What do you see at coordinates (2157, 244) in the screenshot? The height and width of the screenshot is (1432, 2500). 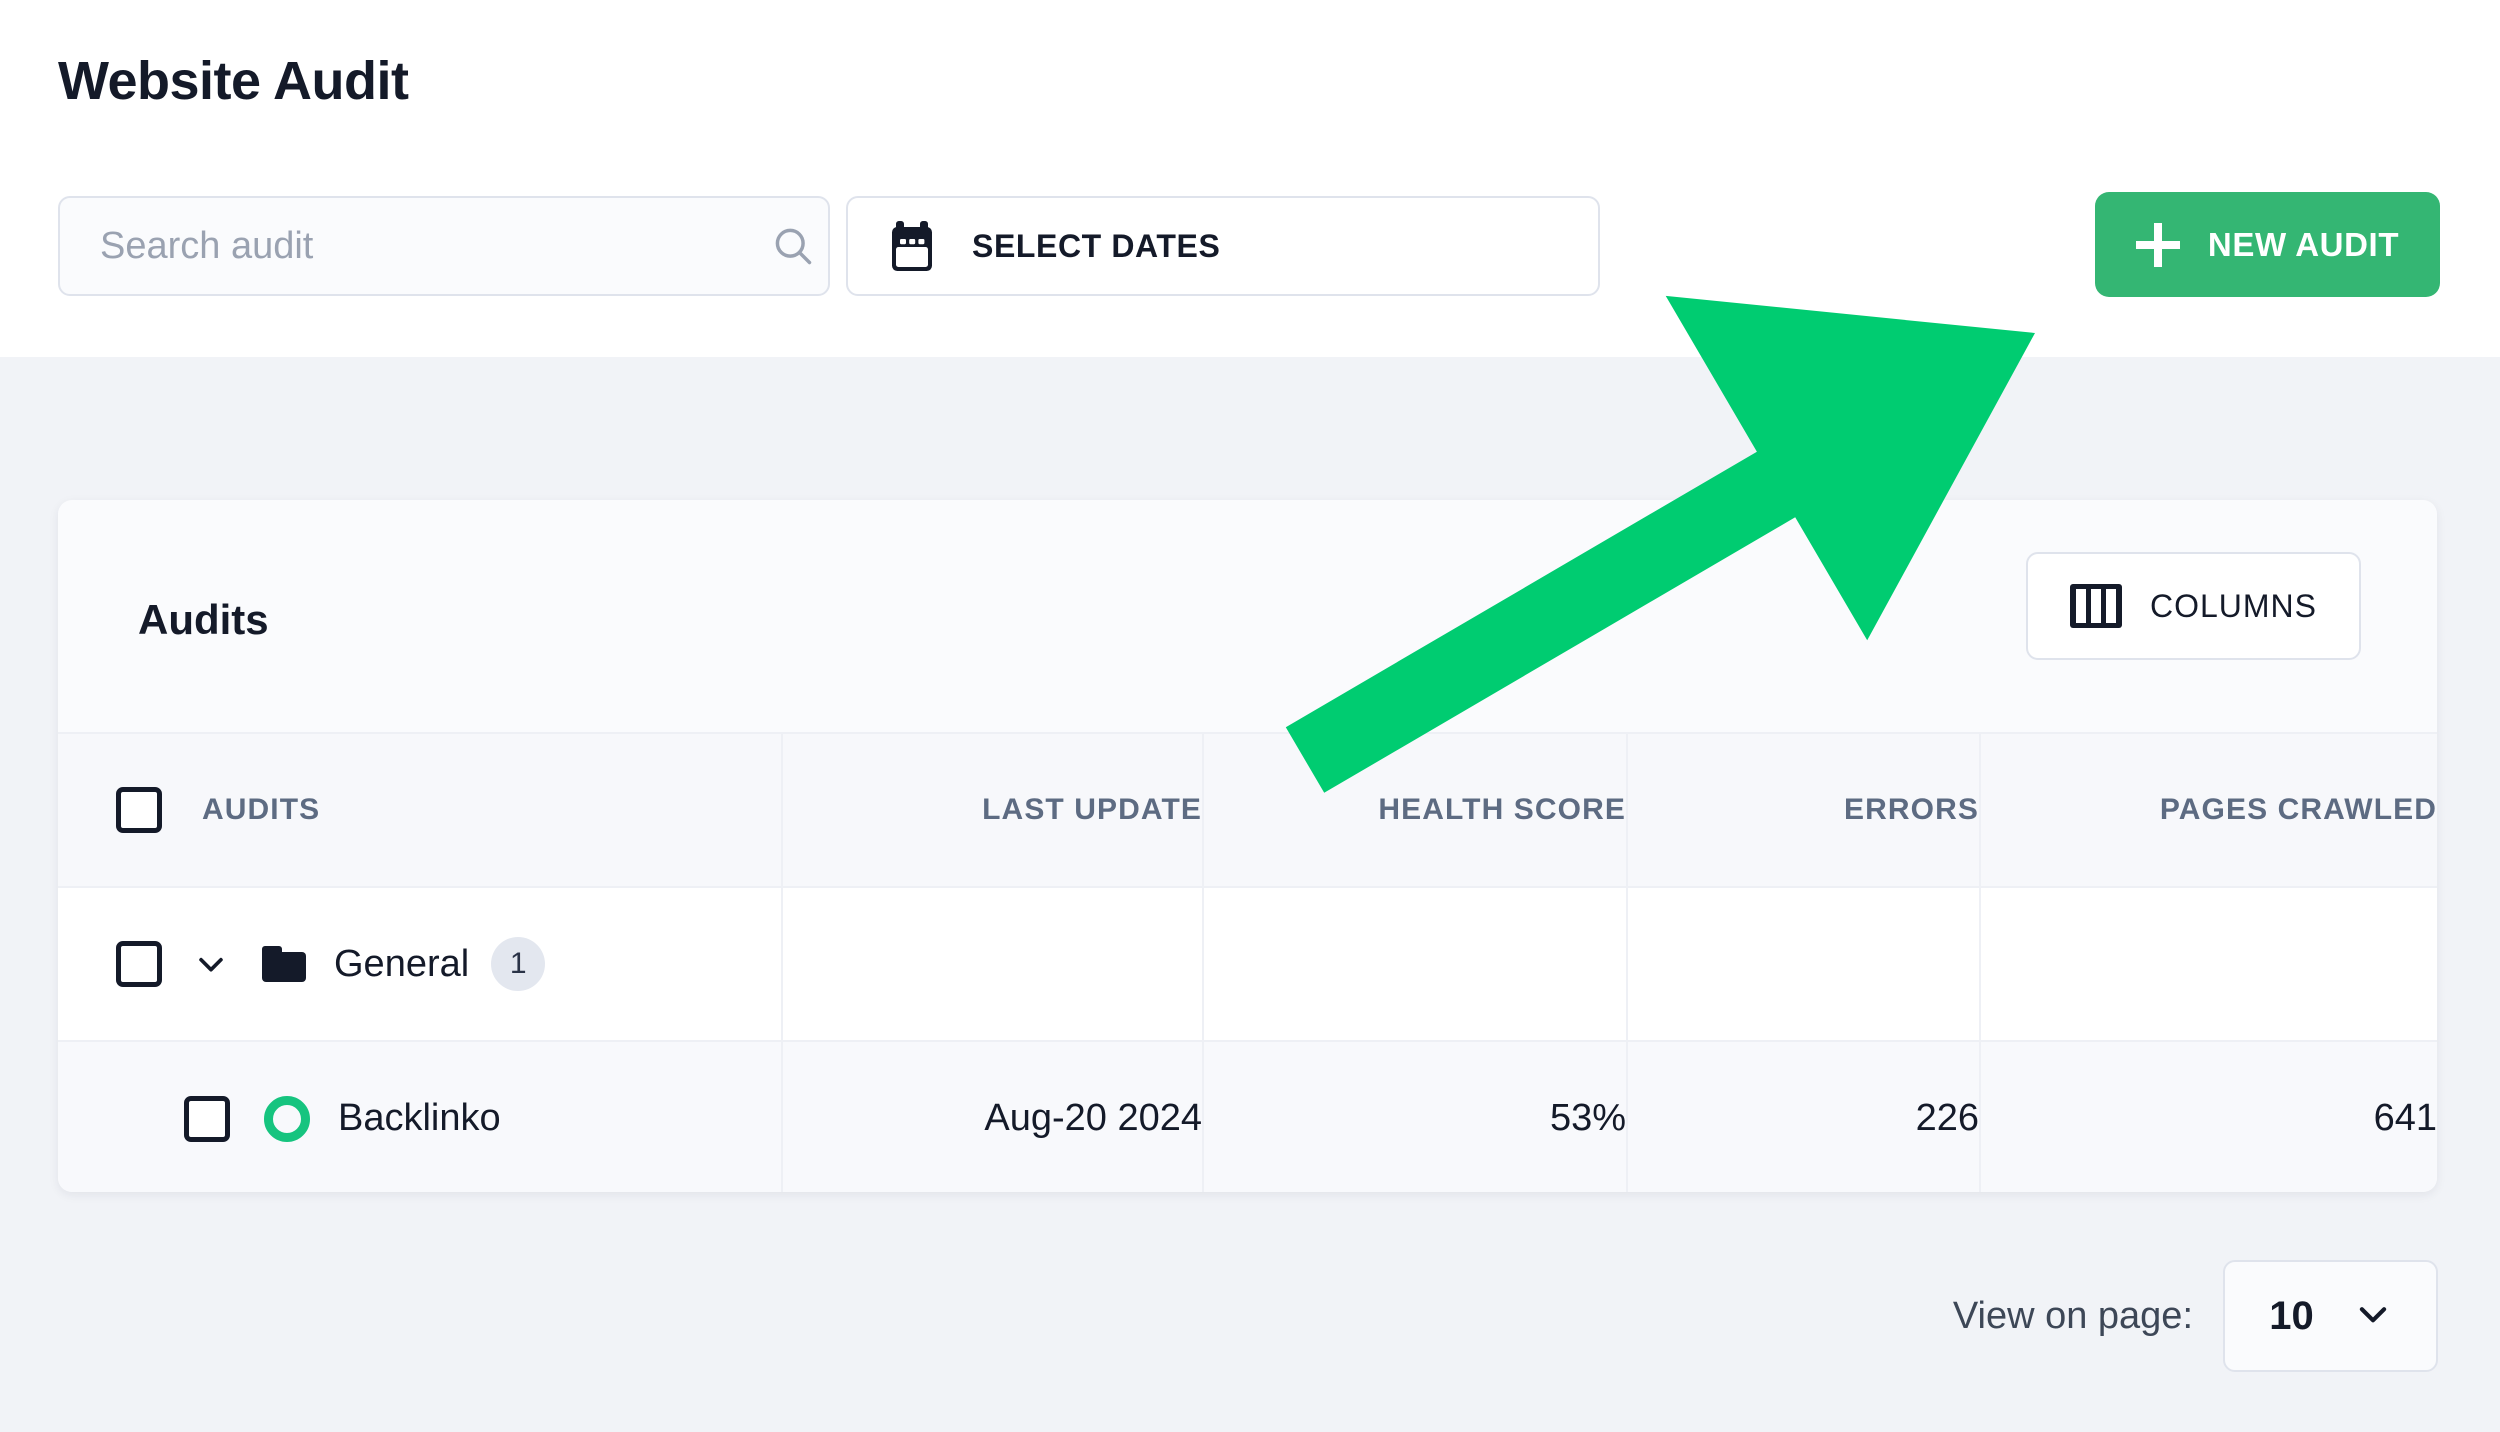 I see `plus-icon` at bounding box center [2157, 244].